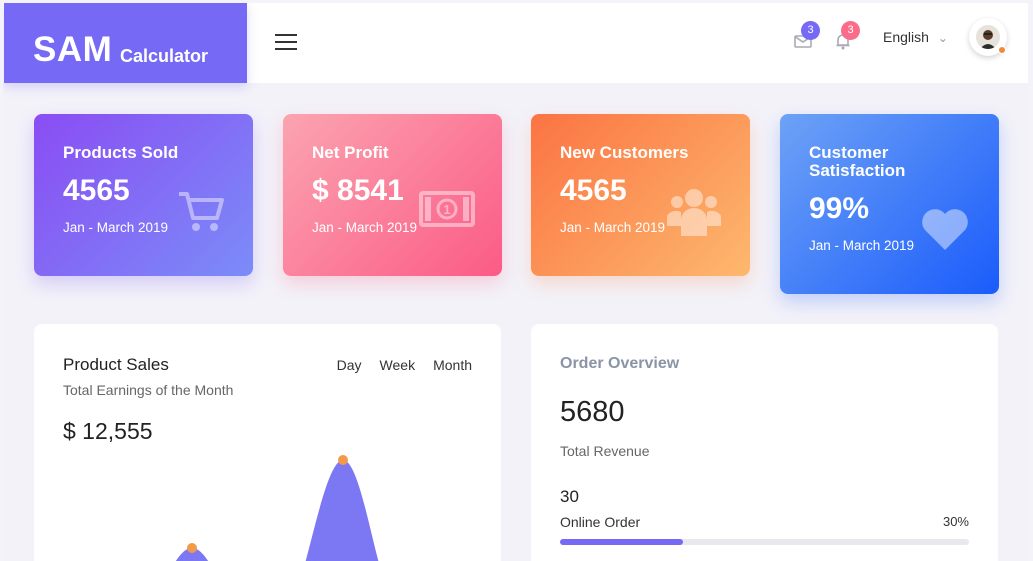 The image size is (1033, 561). What do you see at coordinates (125, 43) in the screenshot?
I see `brand-logo: SAM Calculator` at bounding box center [125, 43].